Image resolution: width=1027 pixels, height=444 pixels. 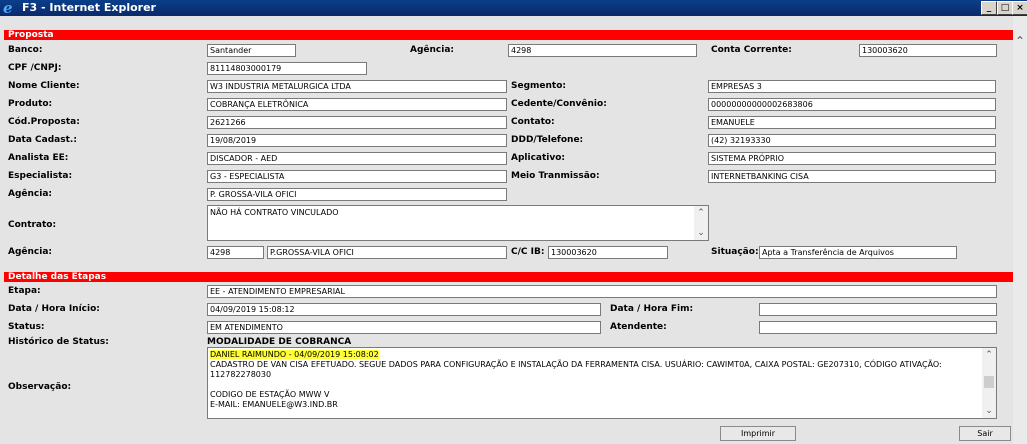 What do you see at coordinates (985, 433) in the screenshot?
I see `sair-button: Sair` at bounding box center [985, 433].